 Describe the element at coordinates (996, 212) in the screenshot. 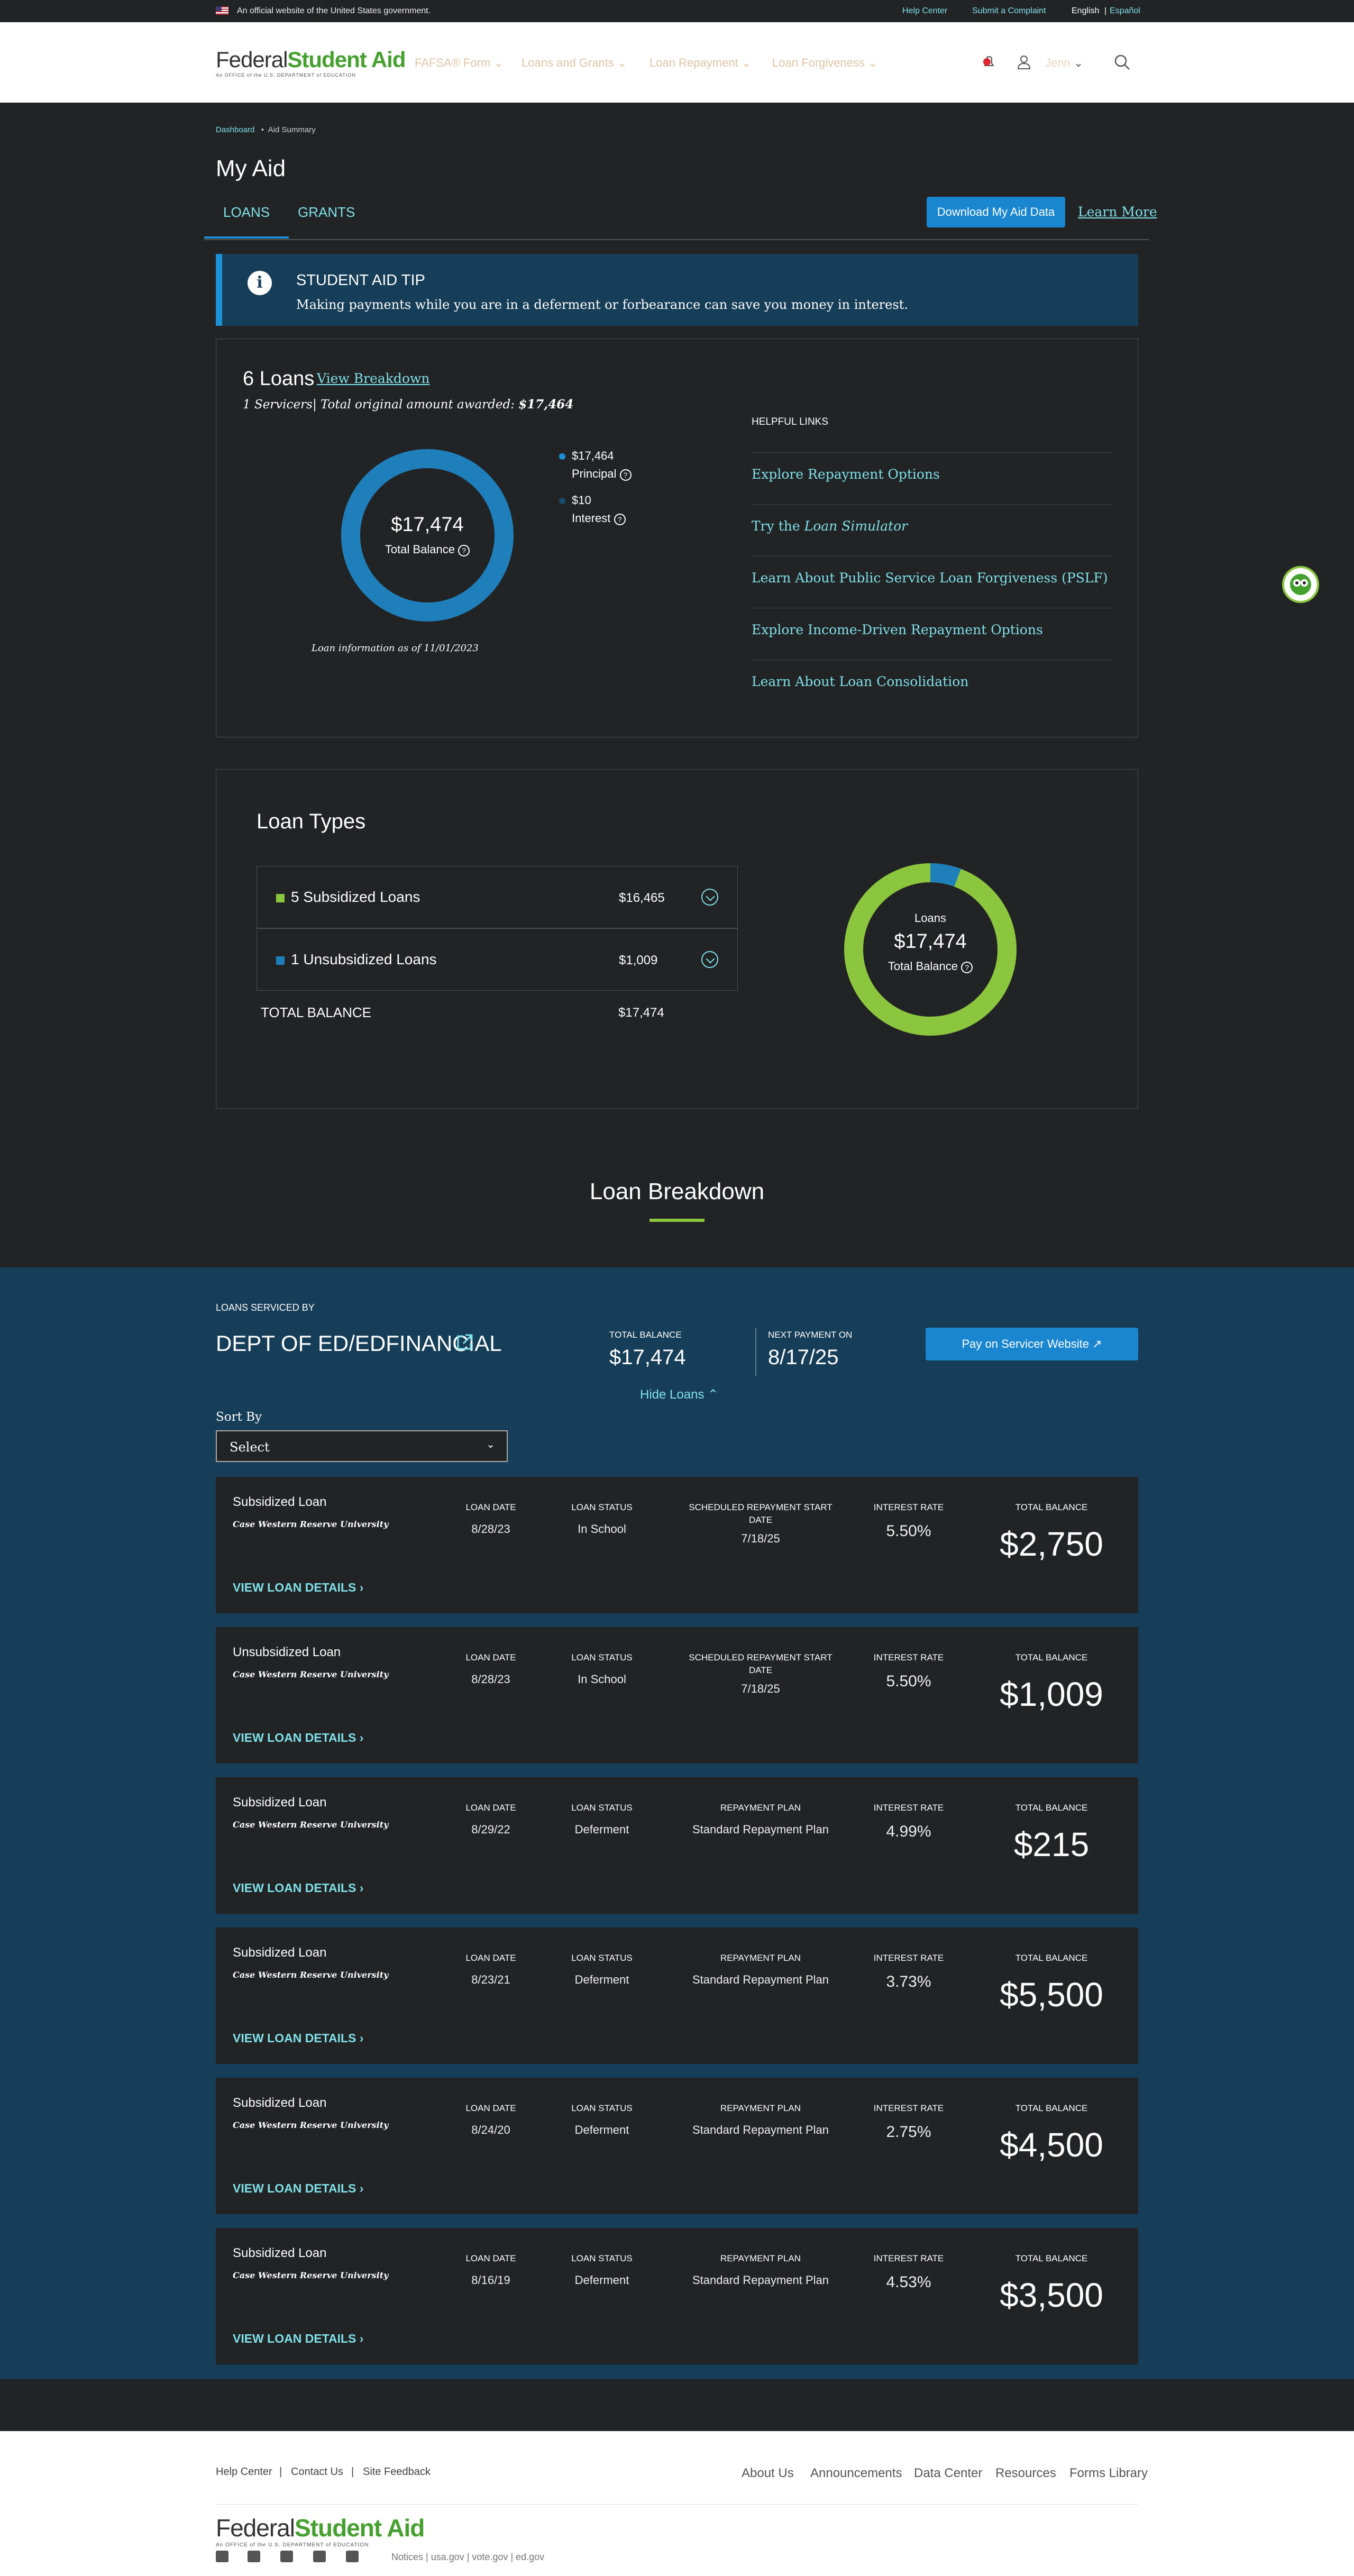

I see `download-aid-data-button: Download My Aid Data` at that location.